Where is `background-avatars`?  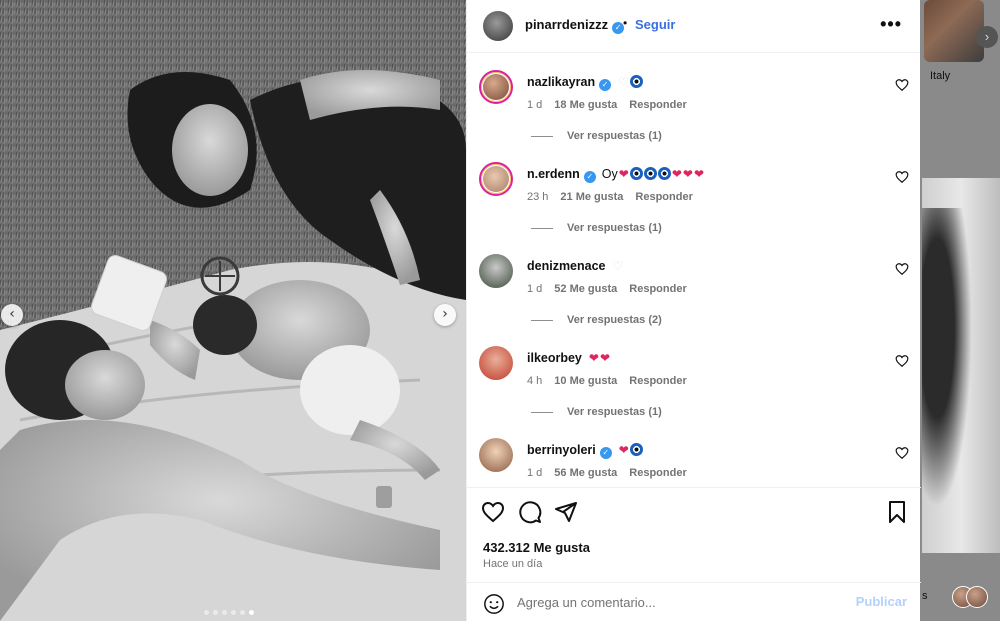
background-avatars is located at coordinates (972, 598).